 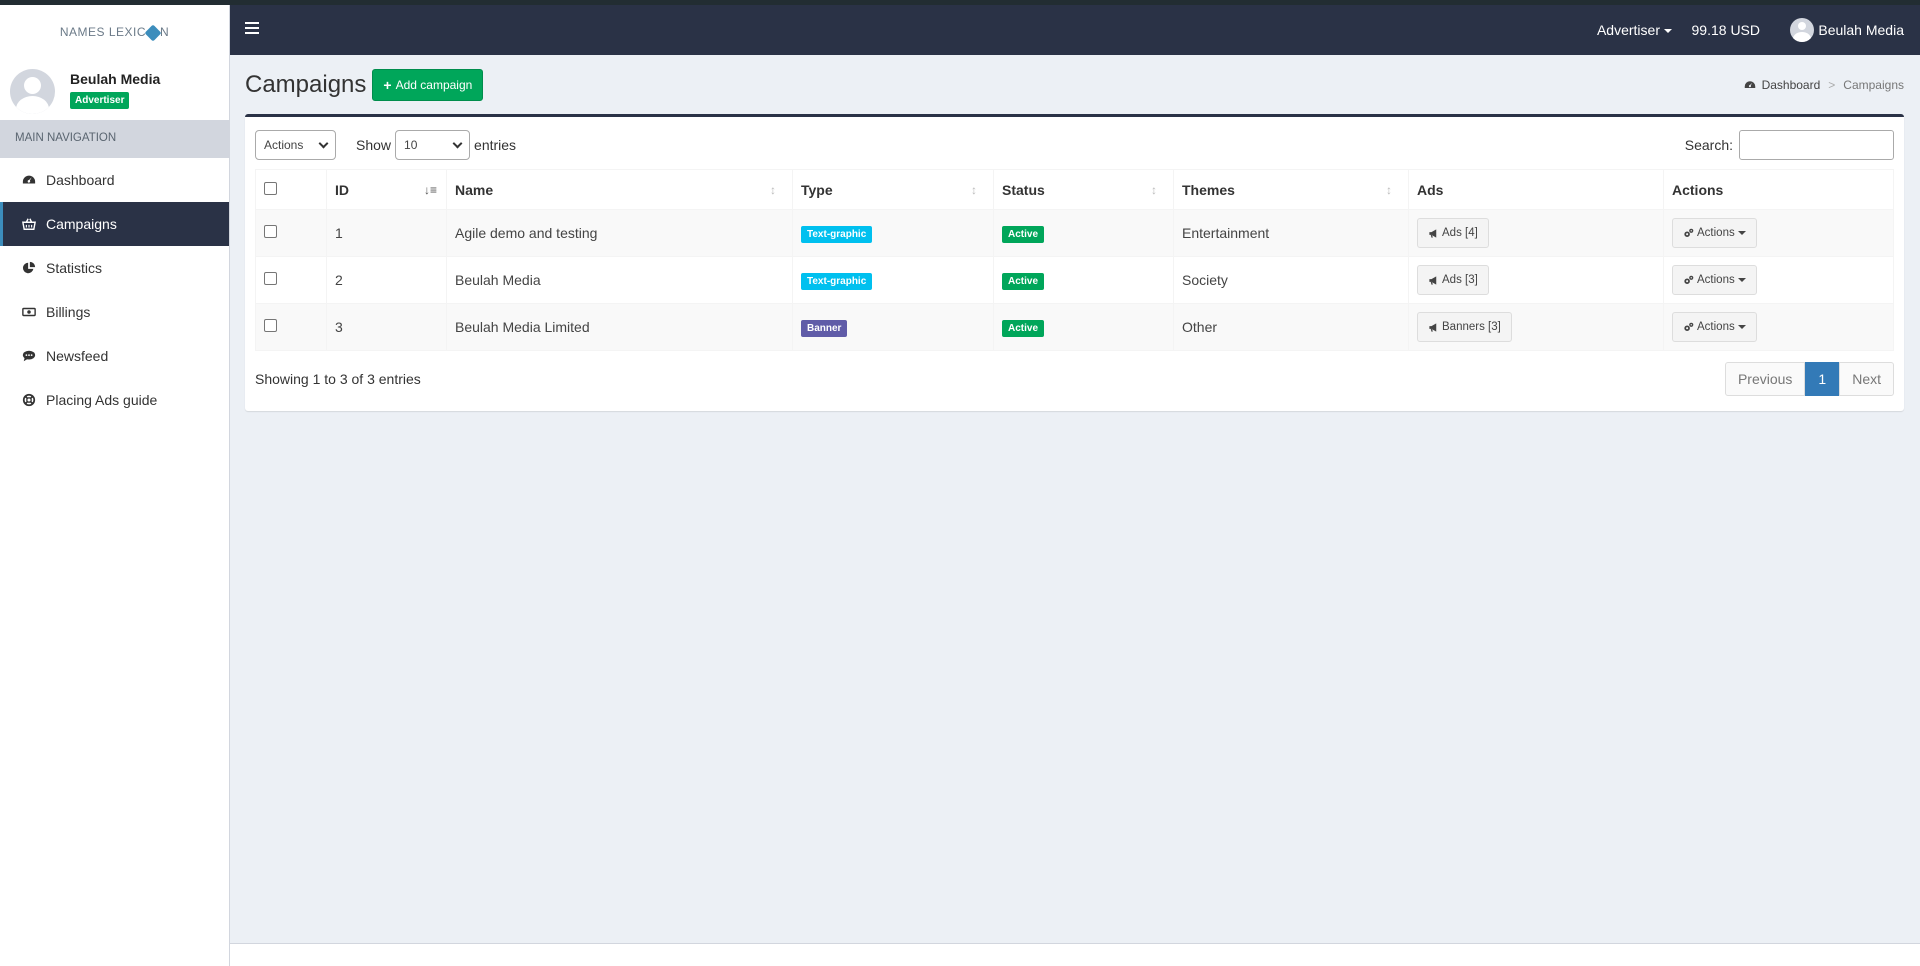 What do you see at coordinates (386, 280) in the screenshot?
I see `cell-id: 2` at bounding box center [386, 280].